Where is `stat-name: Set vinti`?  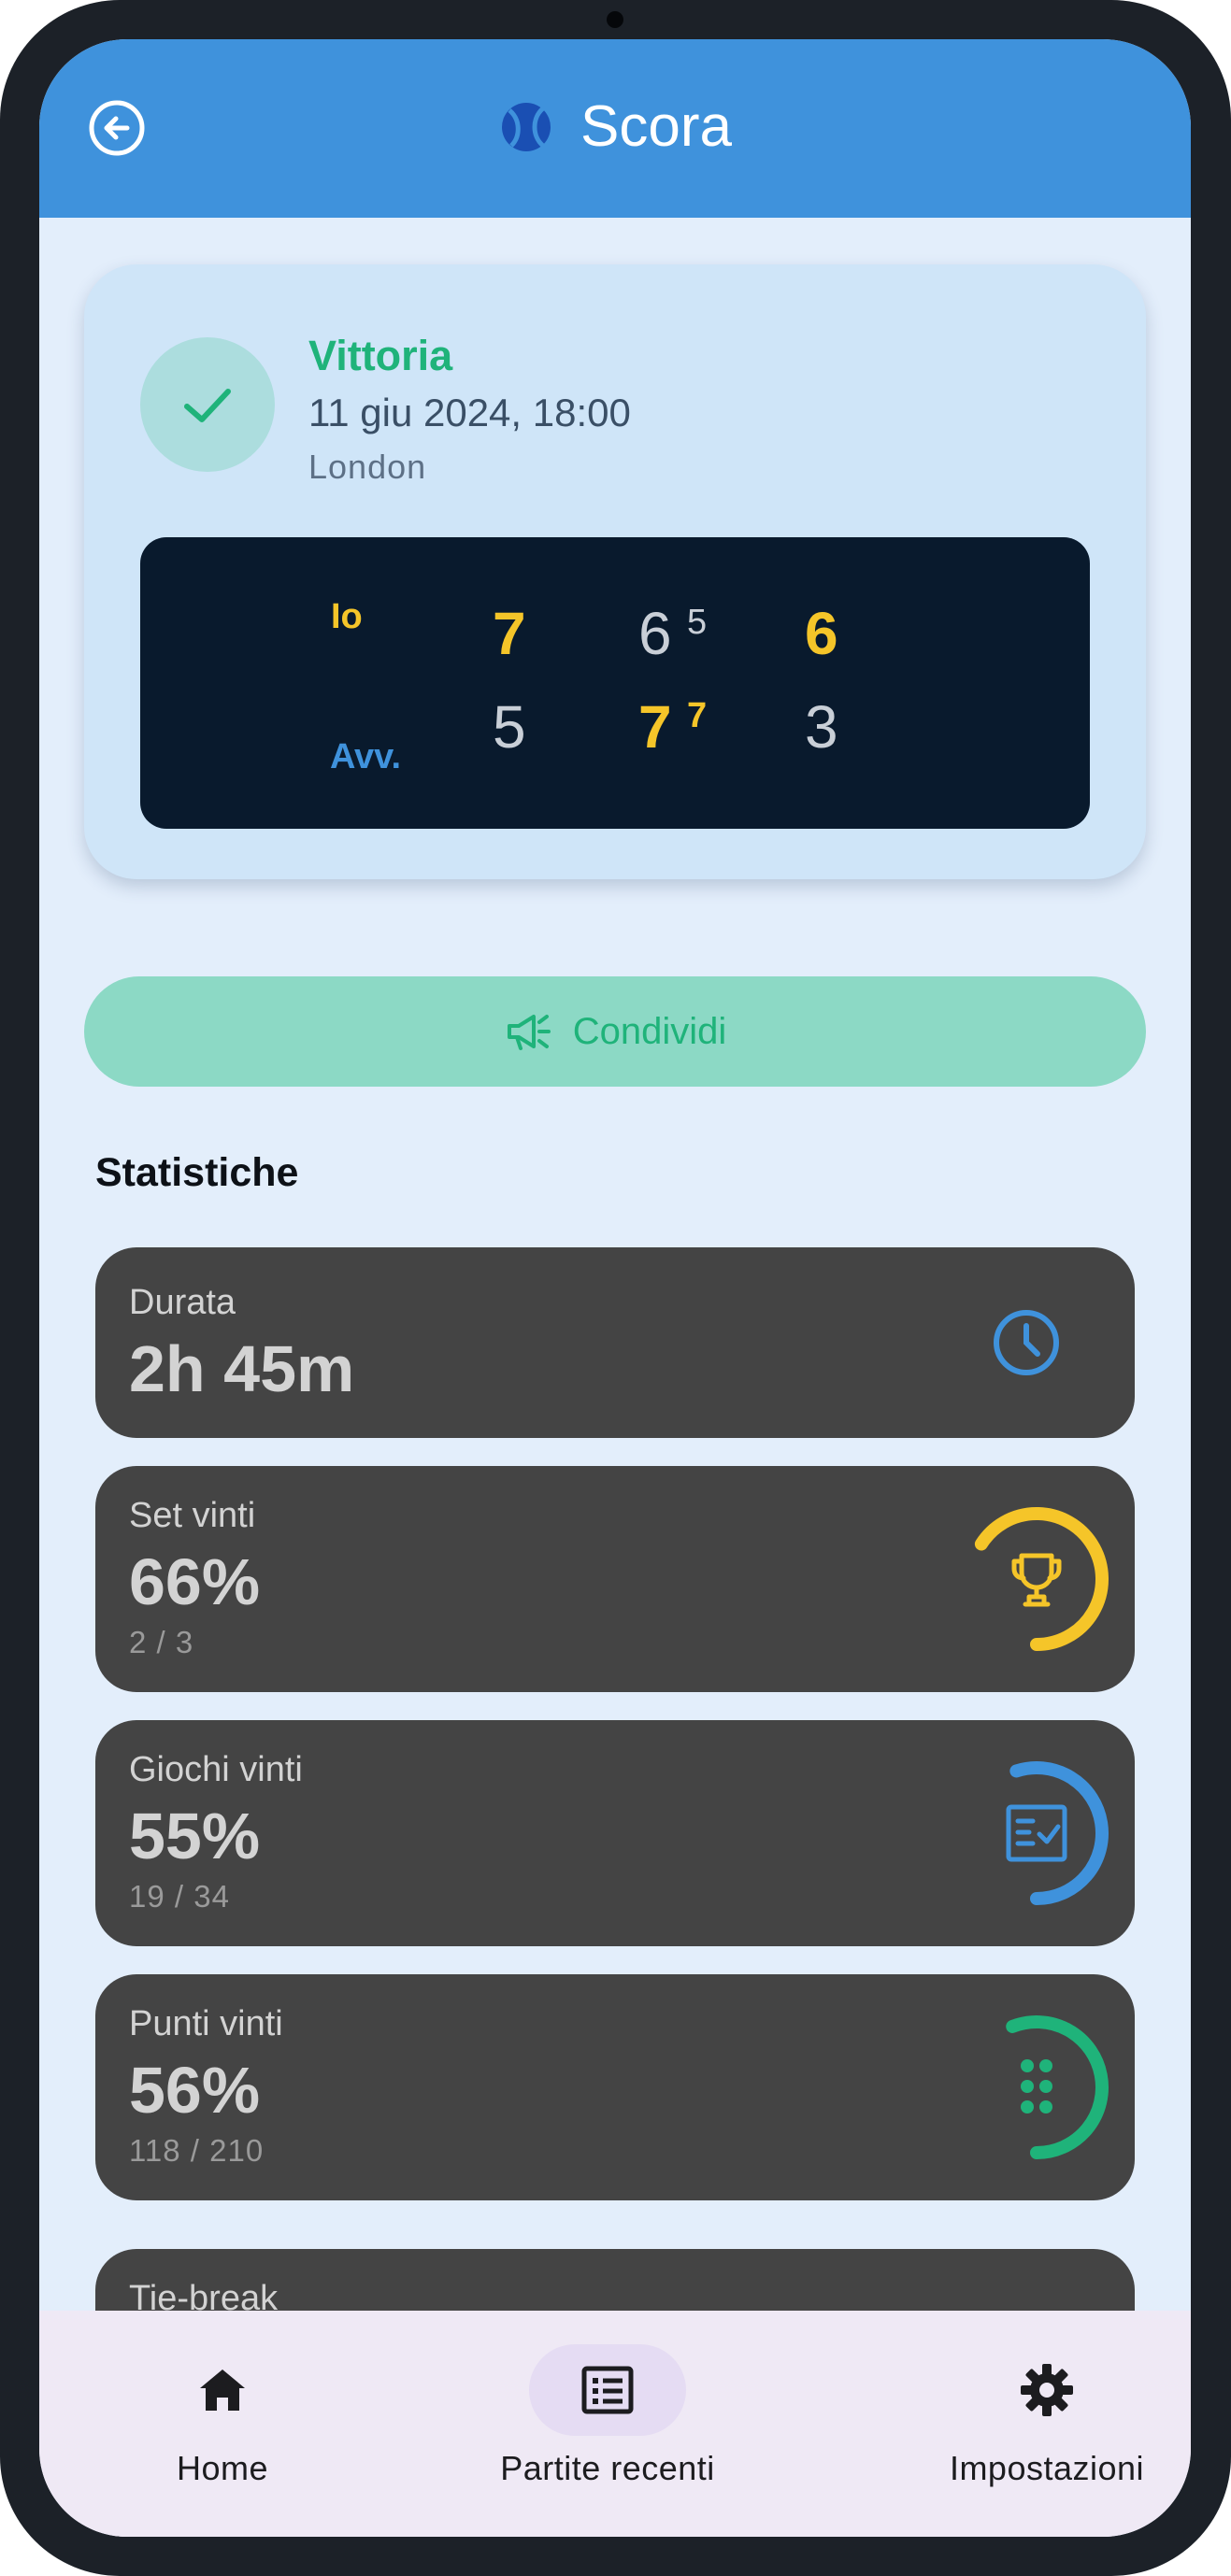 stat-name: Set vinti is located at coordinates (192, 1516).